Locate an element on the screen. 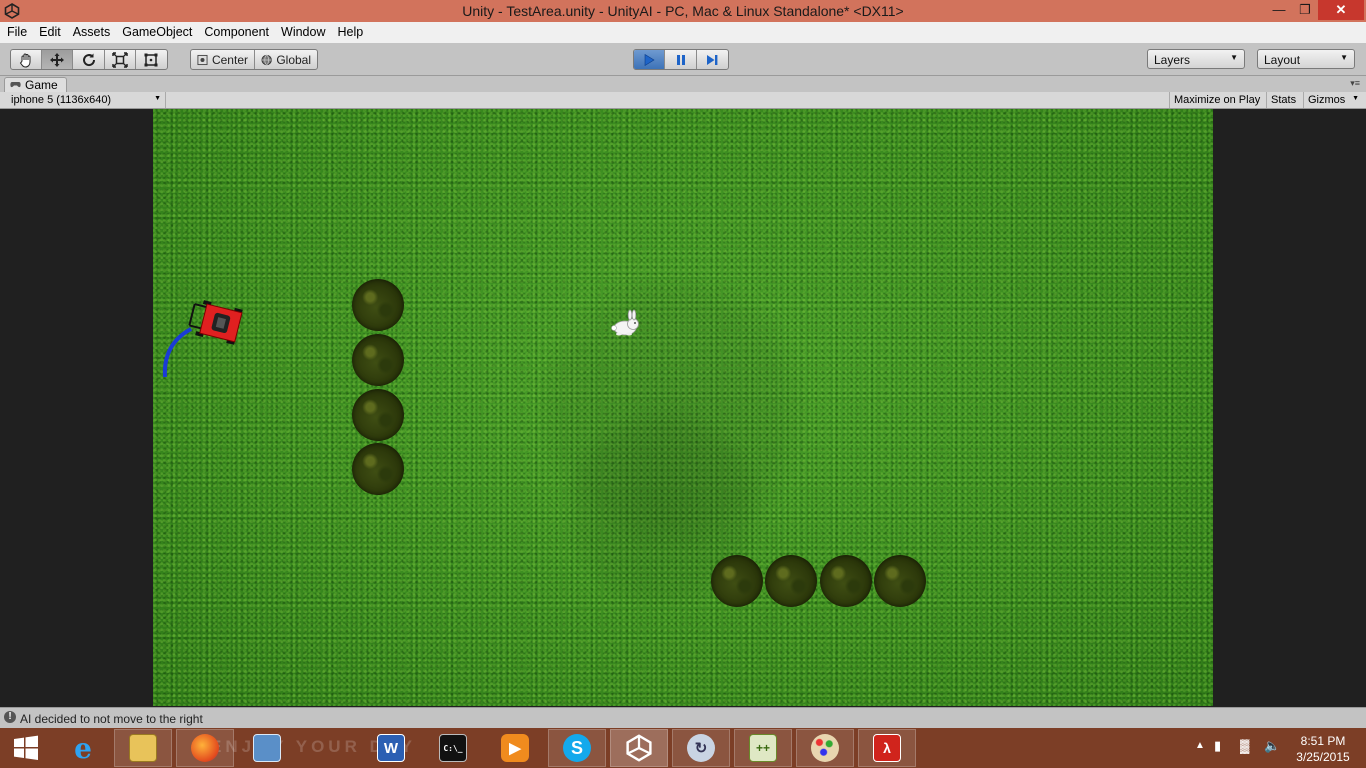 This screenshot has width=1366, height=768. hand-tool-button is located at coordinates (27, 59).